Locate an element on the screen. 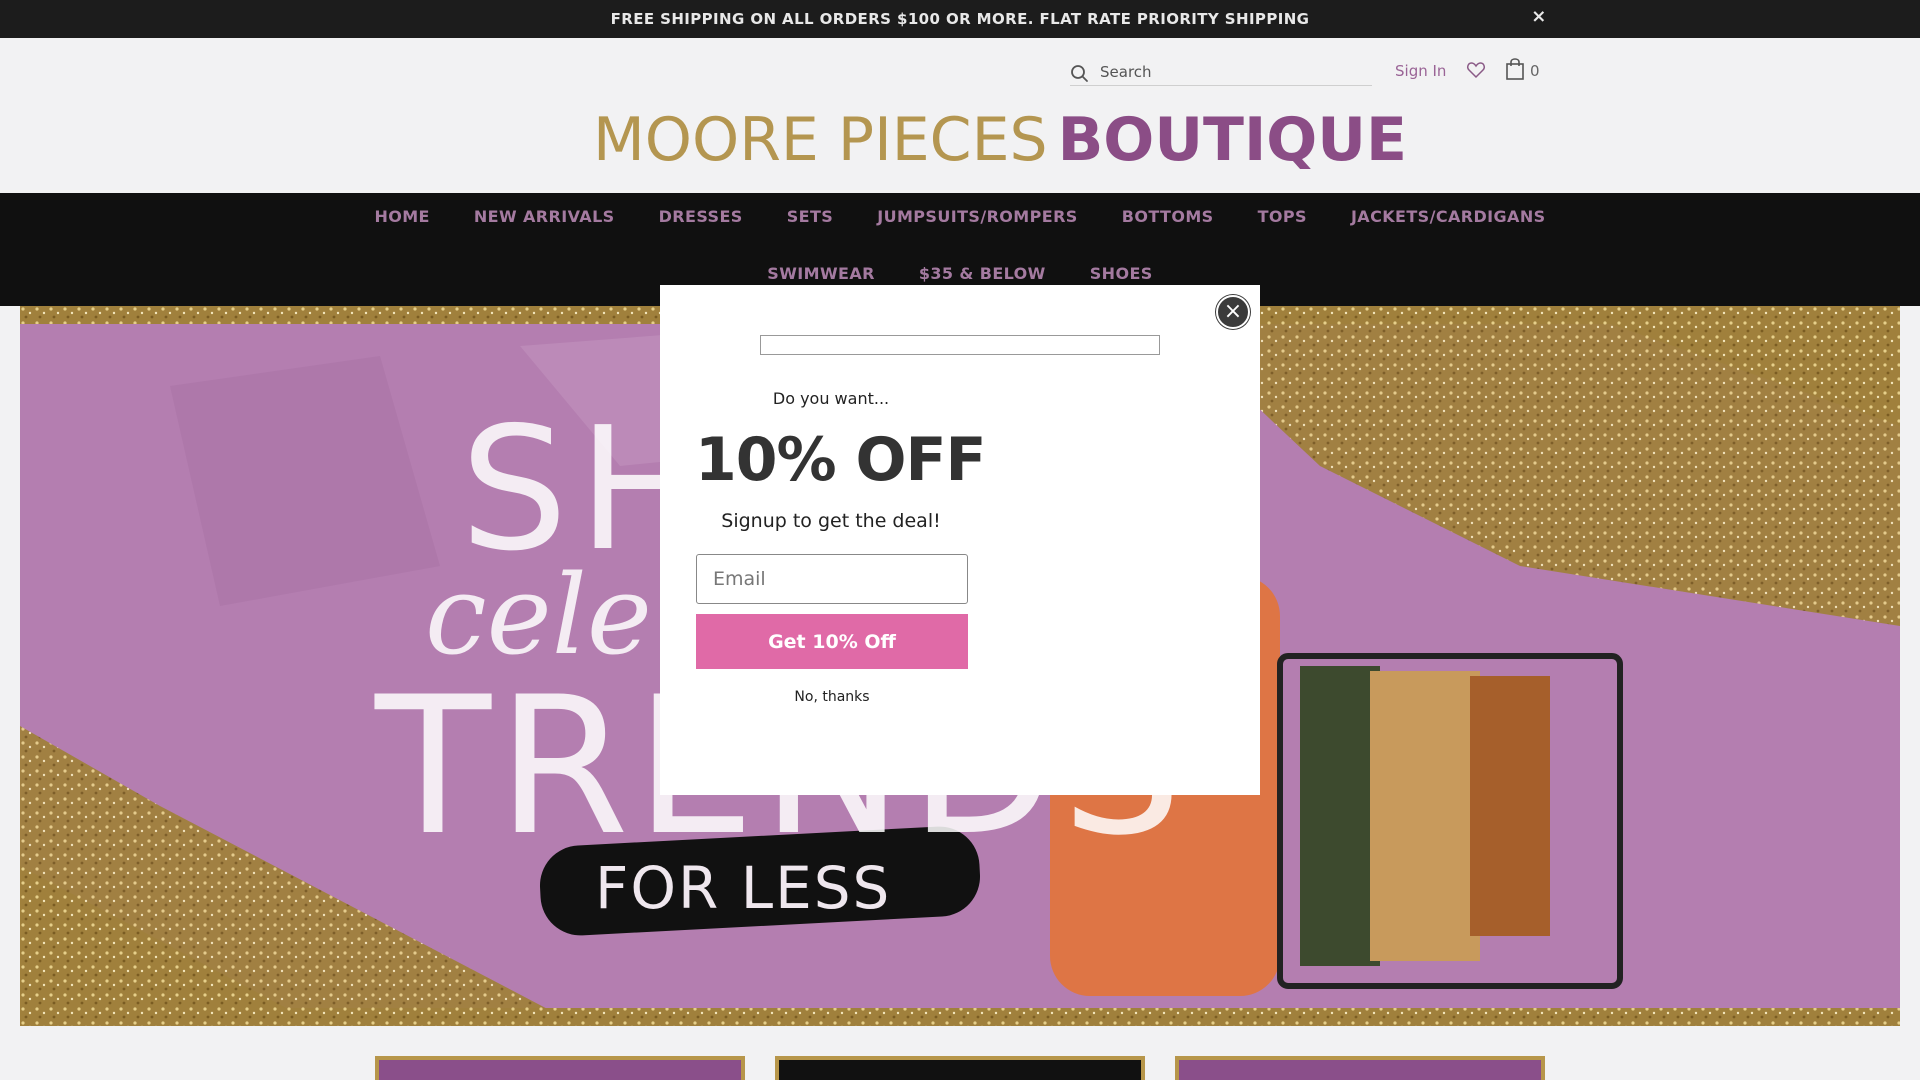 Image resolution: width=1920 pixels, height=1080 pixels. popup-title: 10% OFF is located at coordinates (840, 460).